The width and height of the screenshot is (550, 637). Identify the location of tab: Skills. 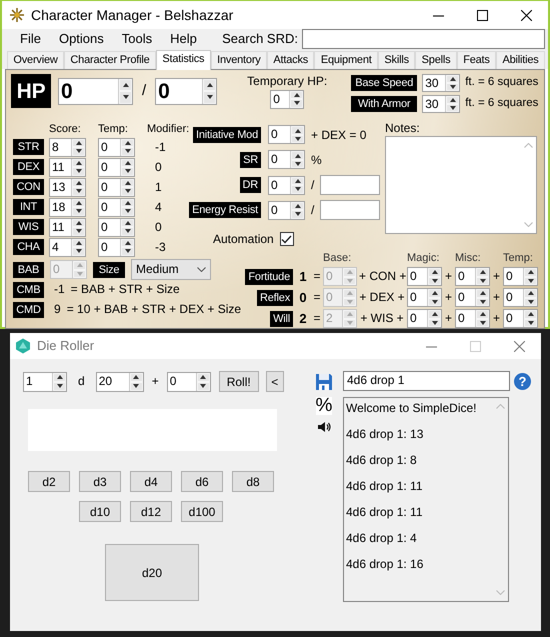
(397, 60).